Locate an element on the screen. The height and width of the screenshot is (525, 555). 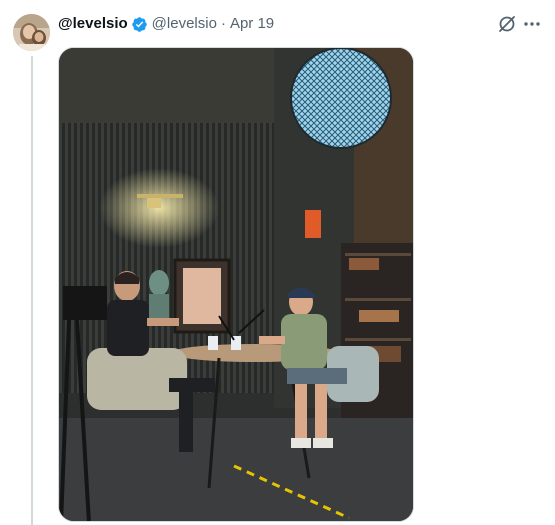
user-handle: @levelsio is located at coordinates (184, 24).